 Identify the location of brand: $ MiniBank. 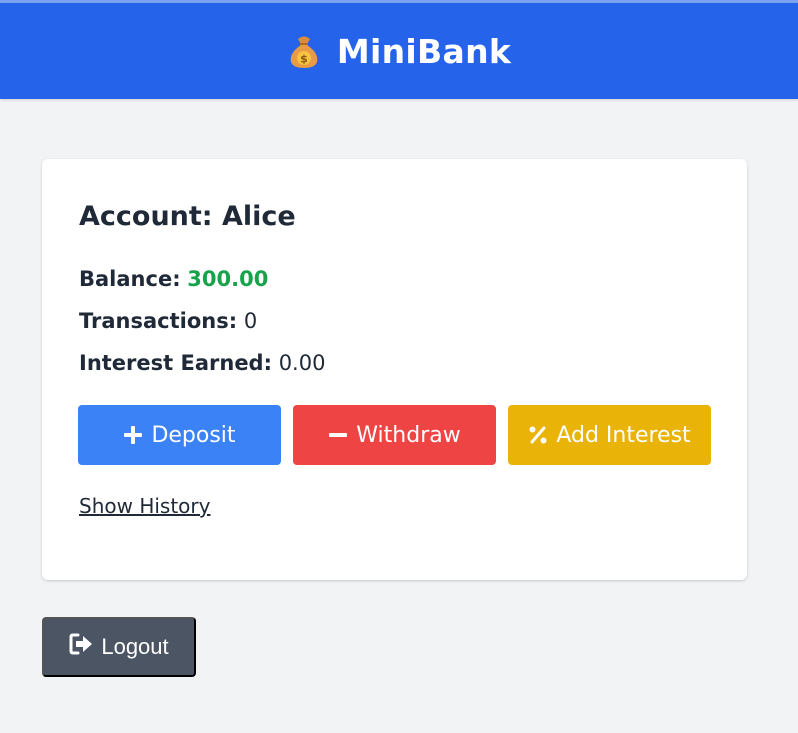
(399, 51).